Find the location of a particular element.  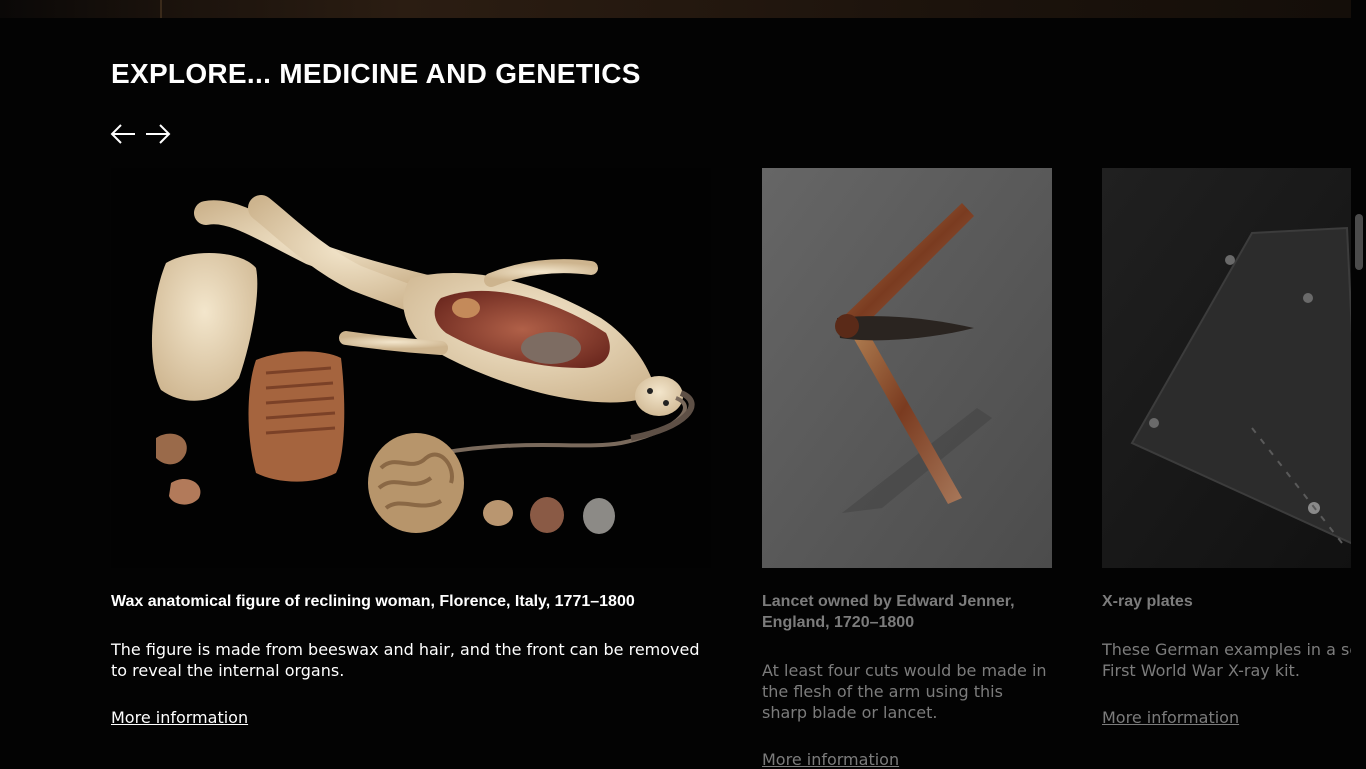

carousel-next-button is located at coordinates (158, 134).